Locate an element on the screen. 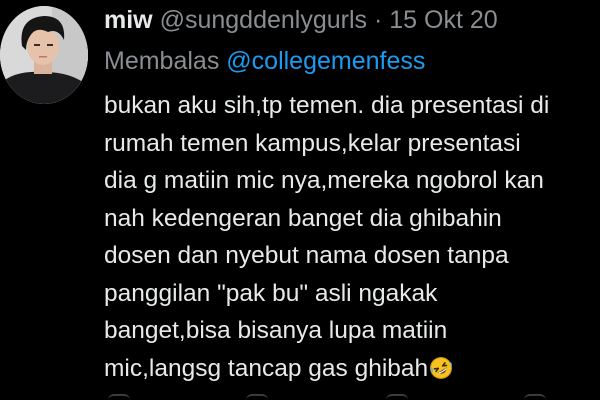 This screenshot has height=400, width=600. reply-icon is located at coordinates (119, 397).